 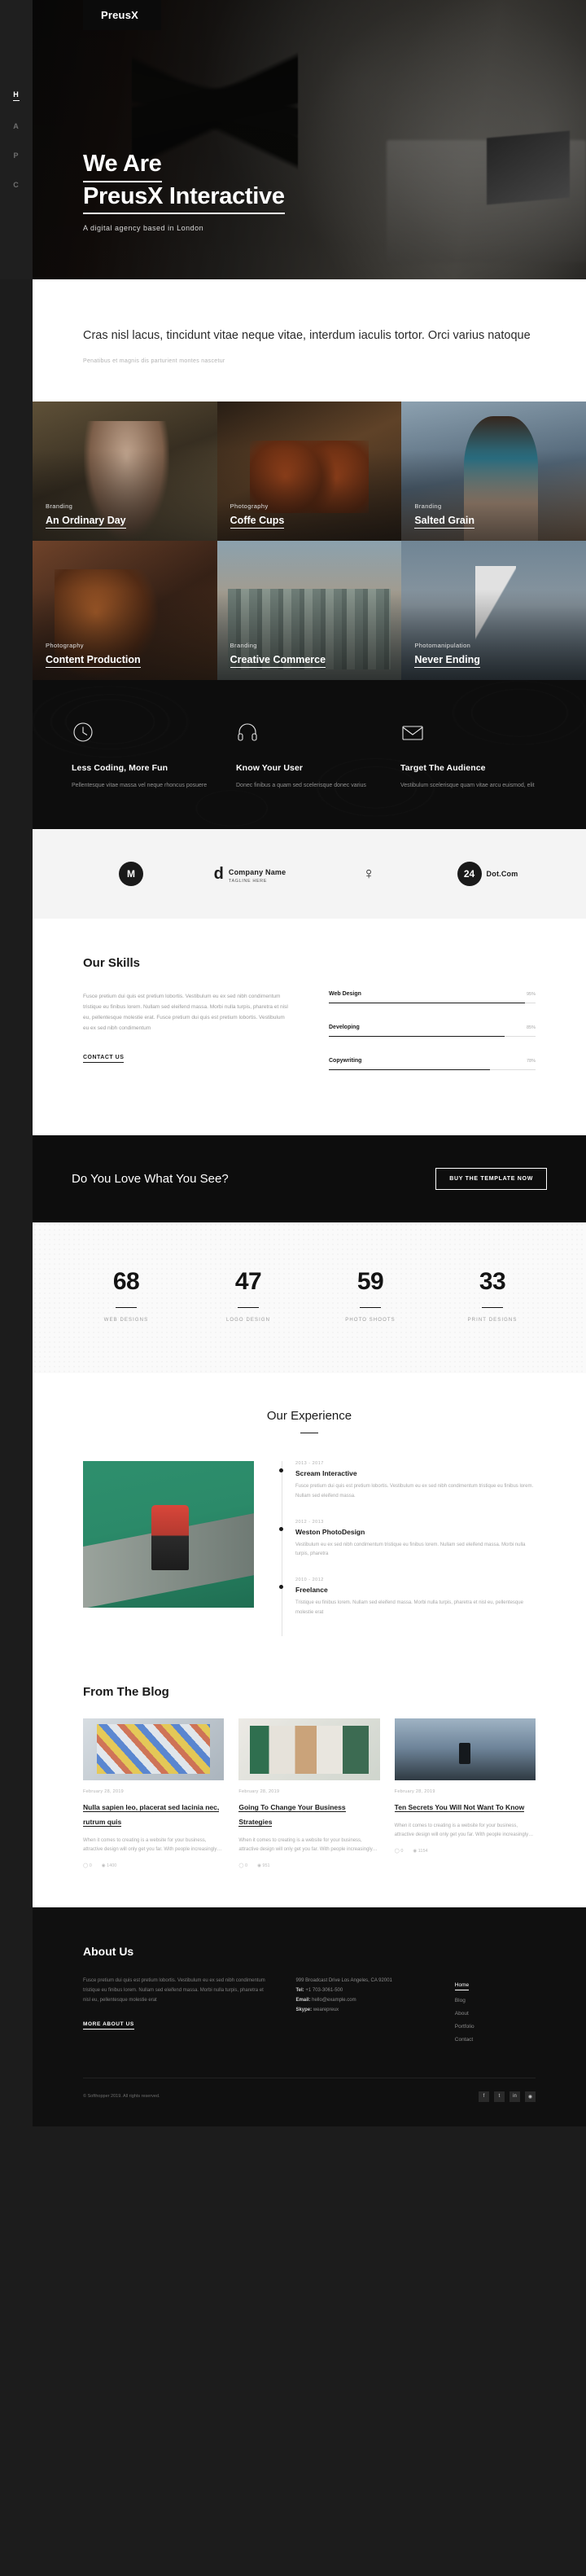 What do you see at coordinates (310, 733) in the screenshot?
I see `headphone-icon` at bounding box center [310, 733].